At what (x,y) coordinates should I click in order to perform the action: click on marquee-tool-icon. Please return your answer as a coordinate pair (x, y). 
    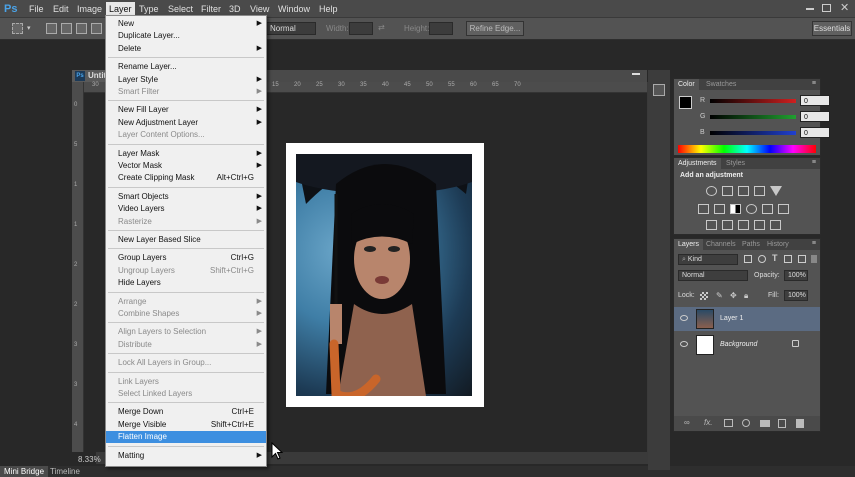
    Looking at the image, I should click on (17, 28).